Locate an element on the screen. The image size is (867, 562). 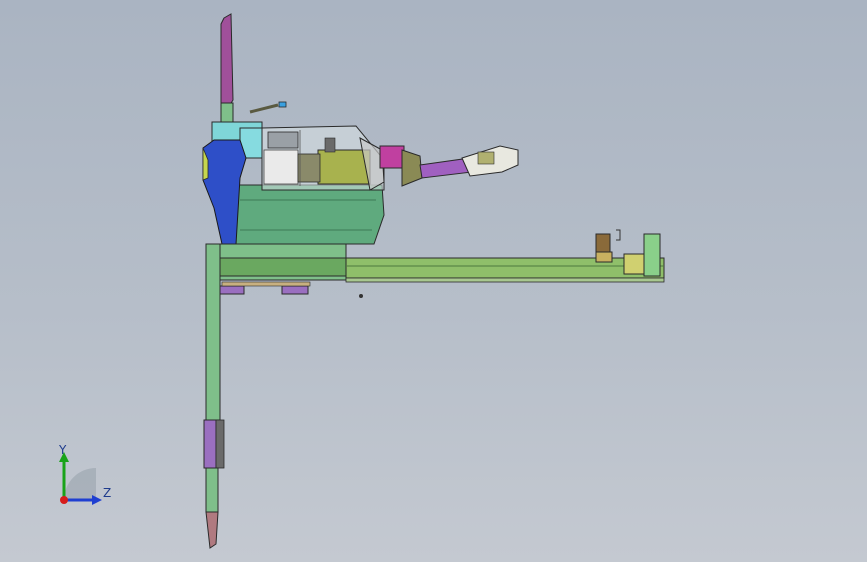
small-fastener is located at coordinates (361, 296).